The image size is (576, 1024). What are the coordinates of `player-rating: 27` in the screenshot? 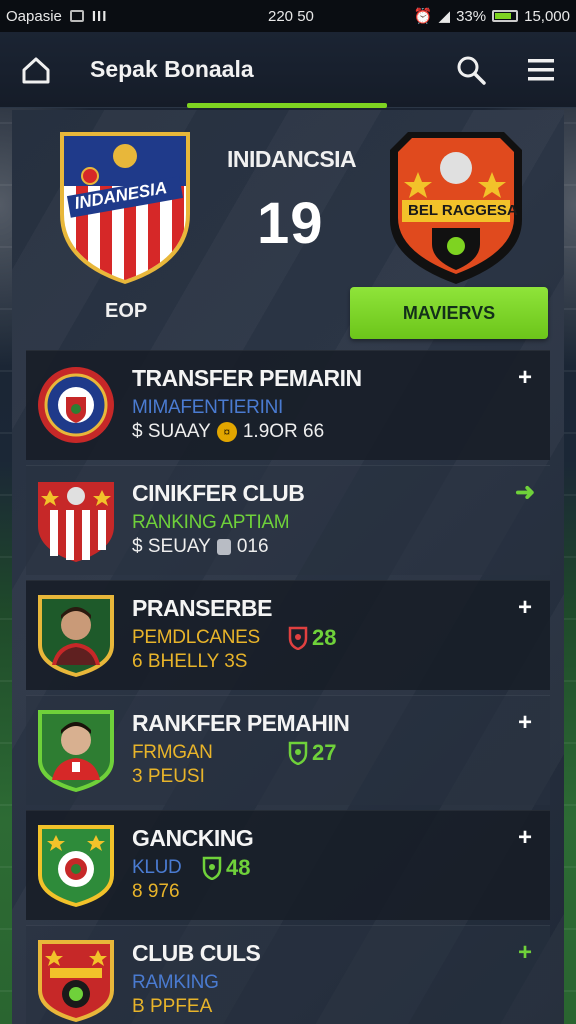 It's located at (312, 753).